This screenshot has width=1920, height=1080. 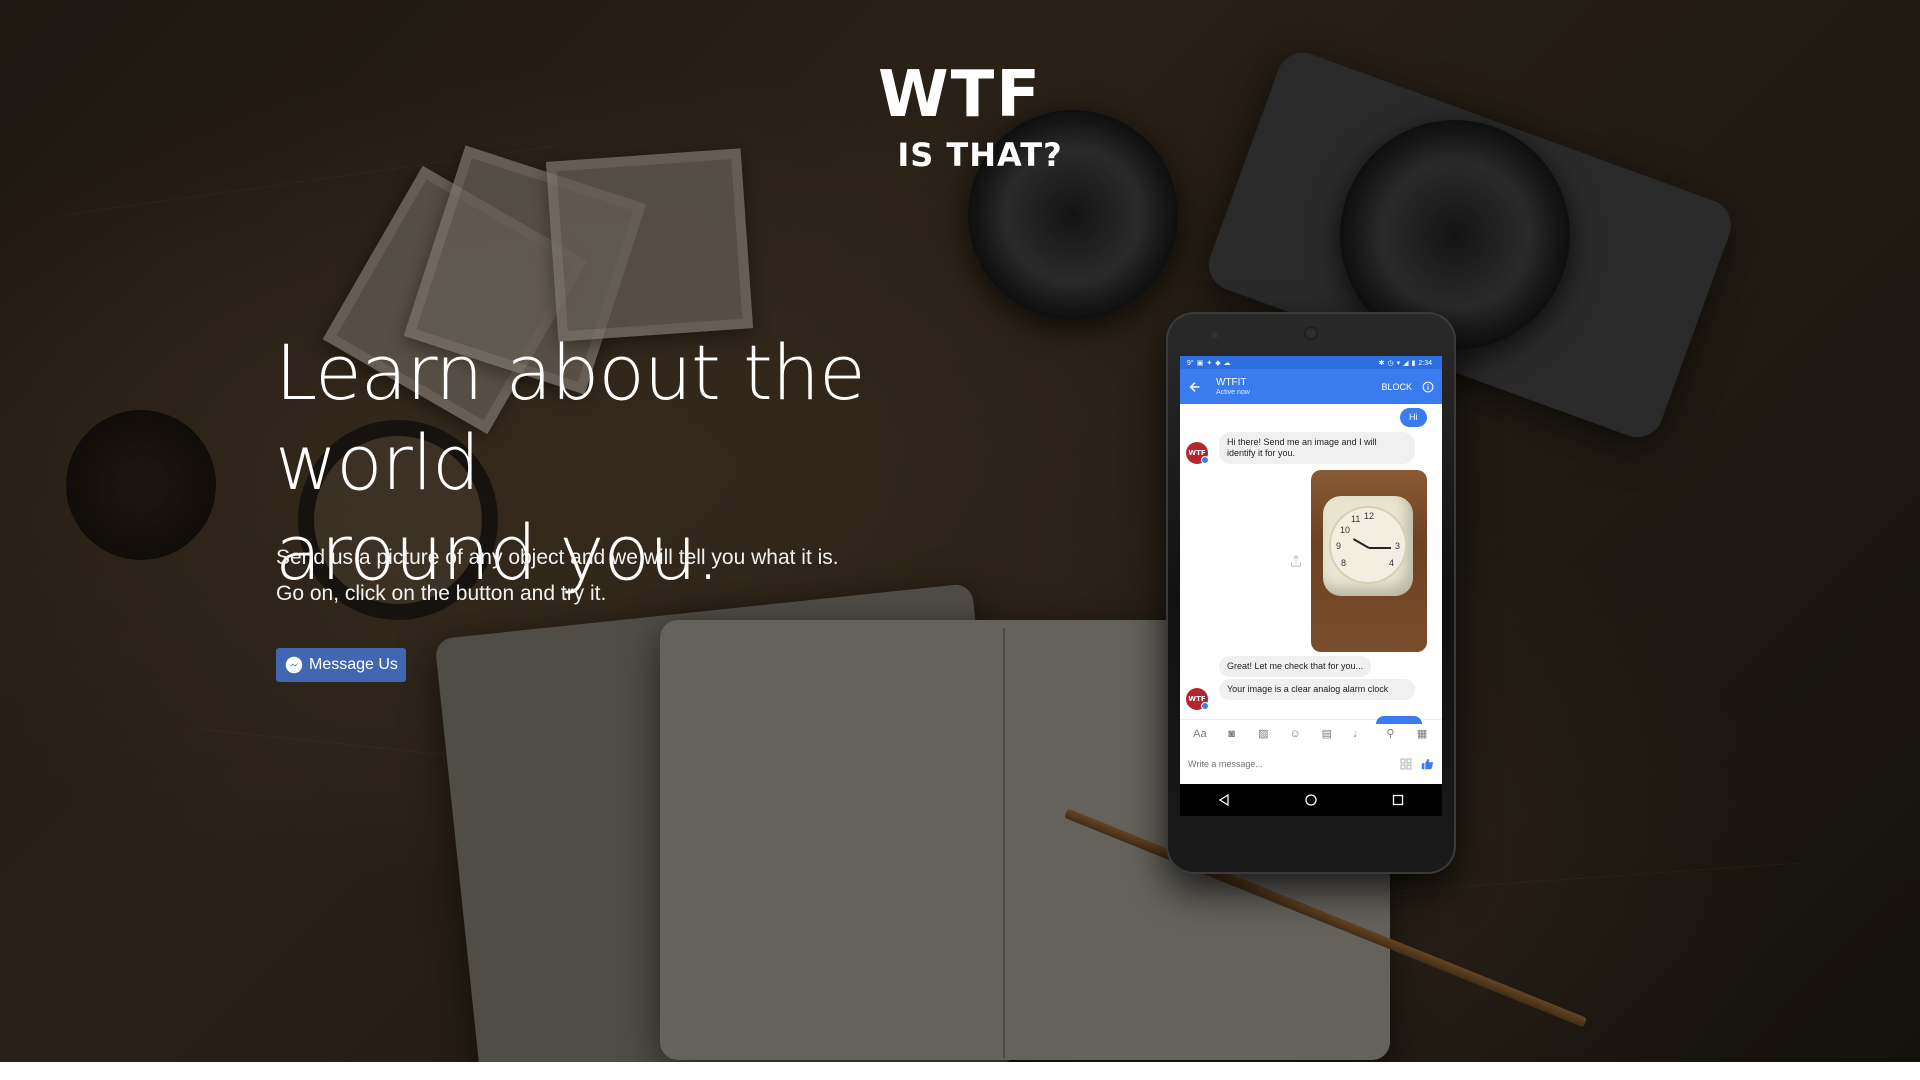 I want to click on message-composer, so click(x=1311, y=764).